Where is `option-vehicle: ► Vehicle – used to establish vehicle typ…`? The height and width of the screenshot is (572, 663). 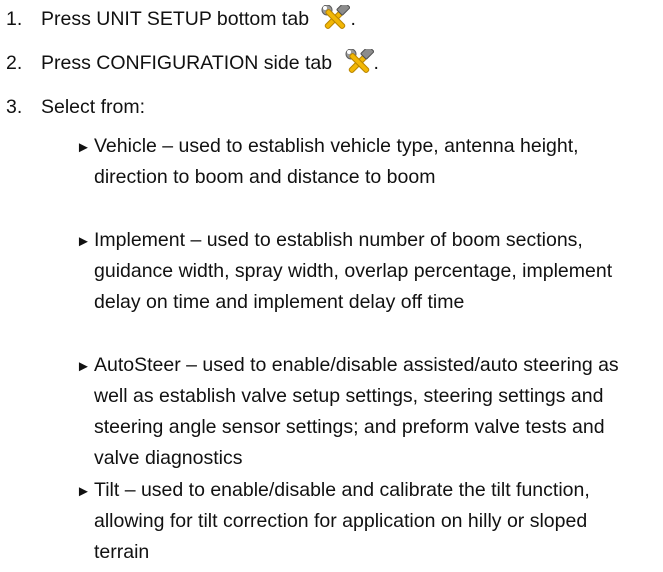
option-vehicle: ► Vehicle – used to establish vehicle typ… is located at coordinates (367, 162).